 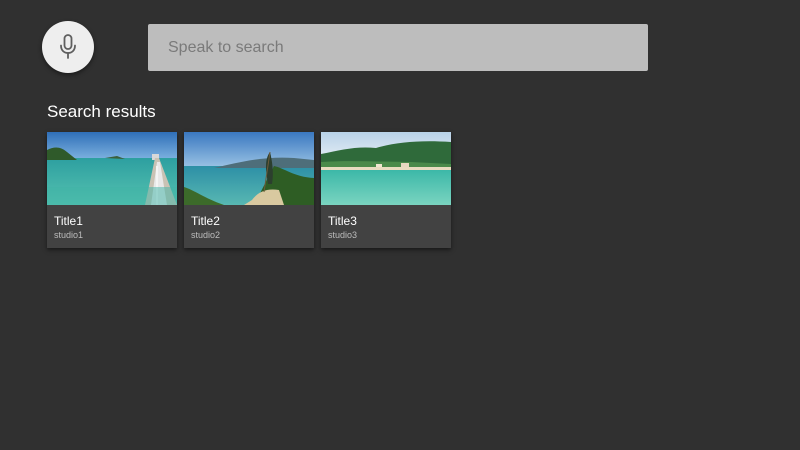 What do you see at coordinates (205, 221) in the screenshot?
I see `result-title: Title2` at bounding box center [205, 221].